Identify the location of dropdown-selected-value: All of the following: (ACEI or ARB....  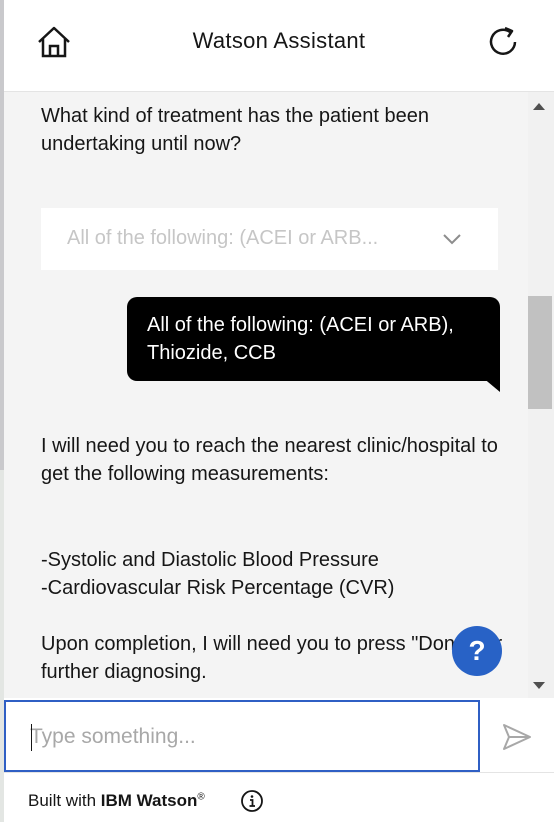
(223, 238).